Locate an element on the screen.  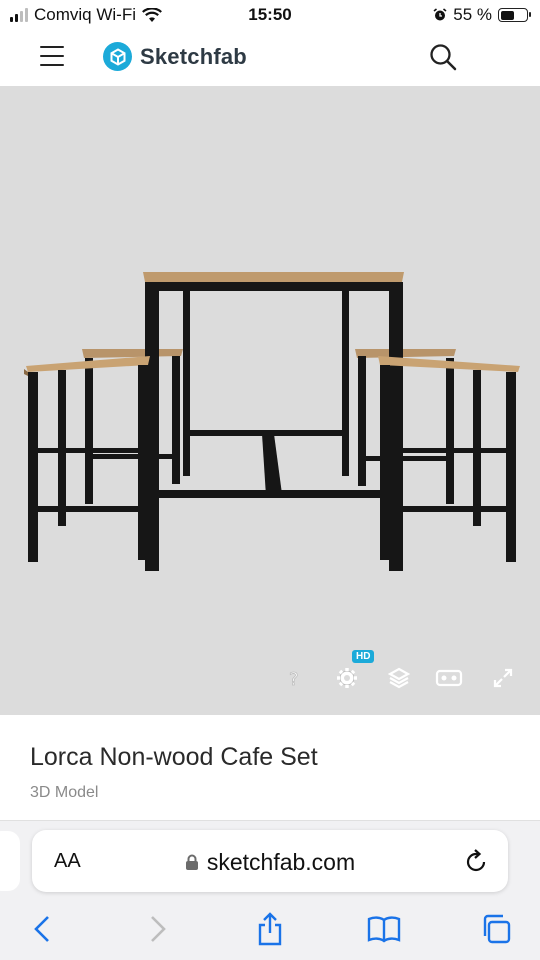
layers-icon is located at coordinates (399, 678).